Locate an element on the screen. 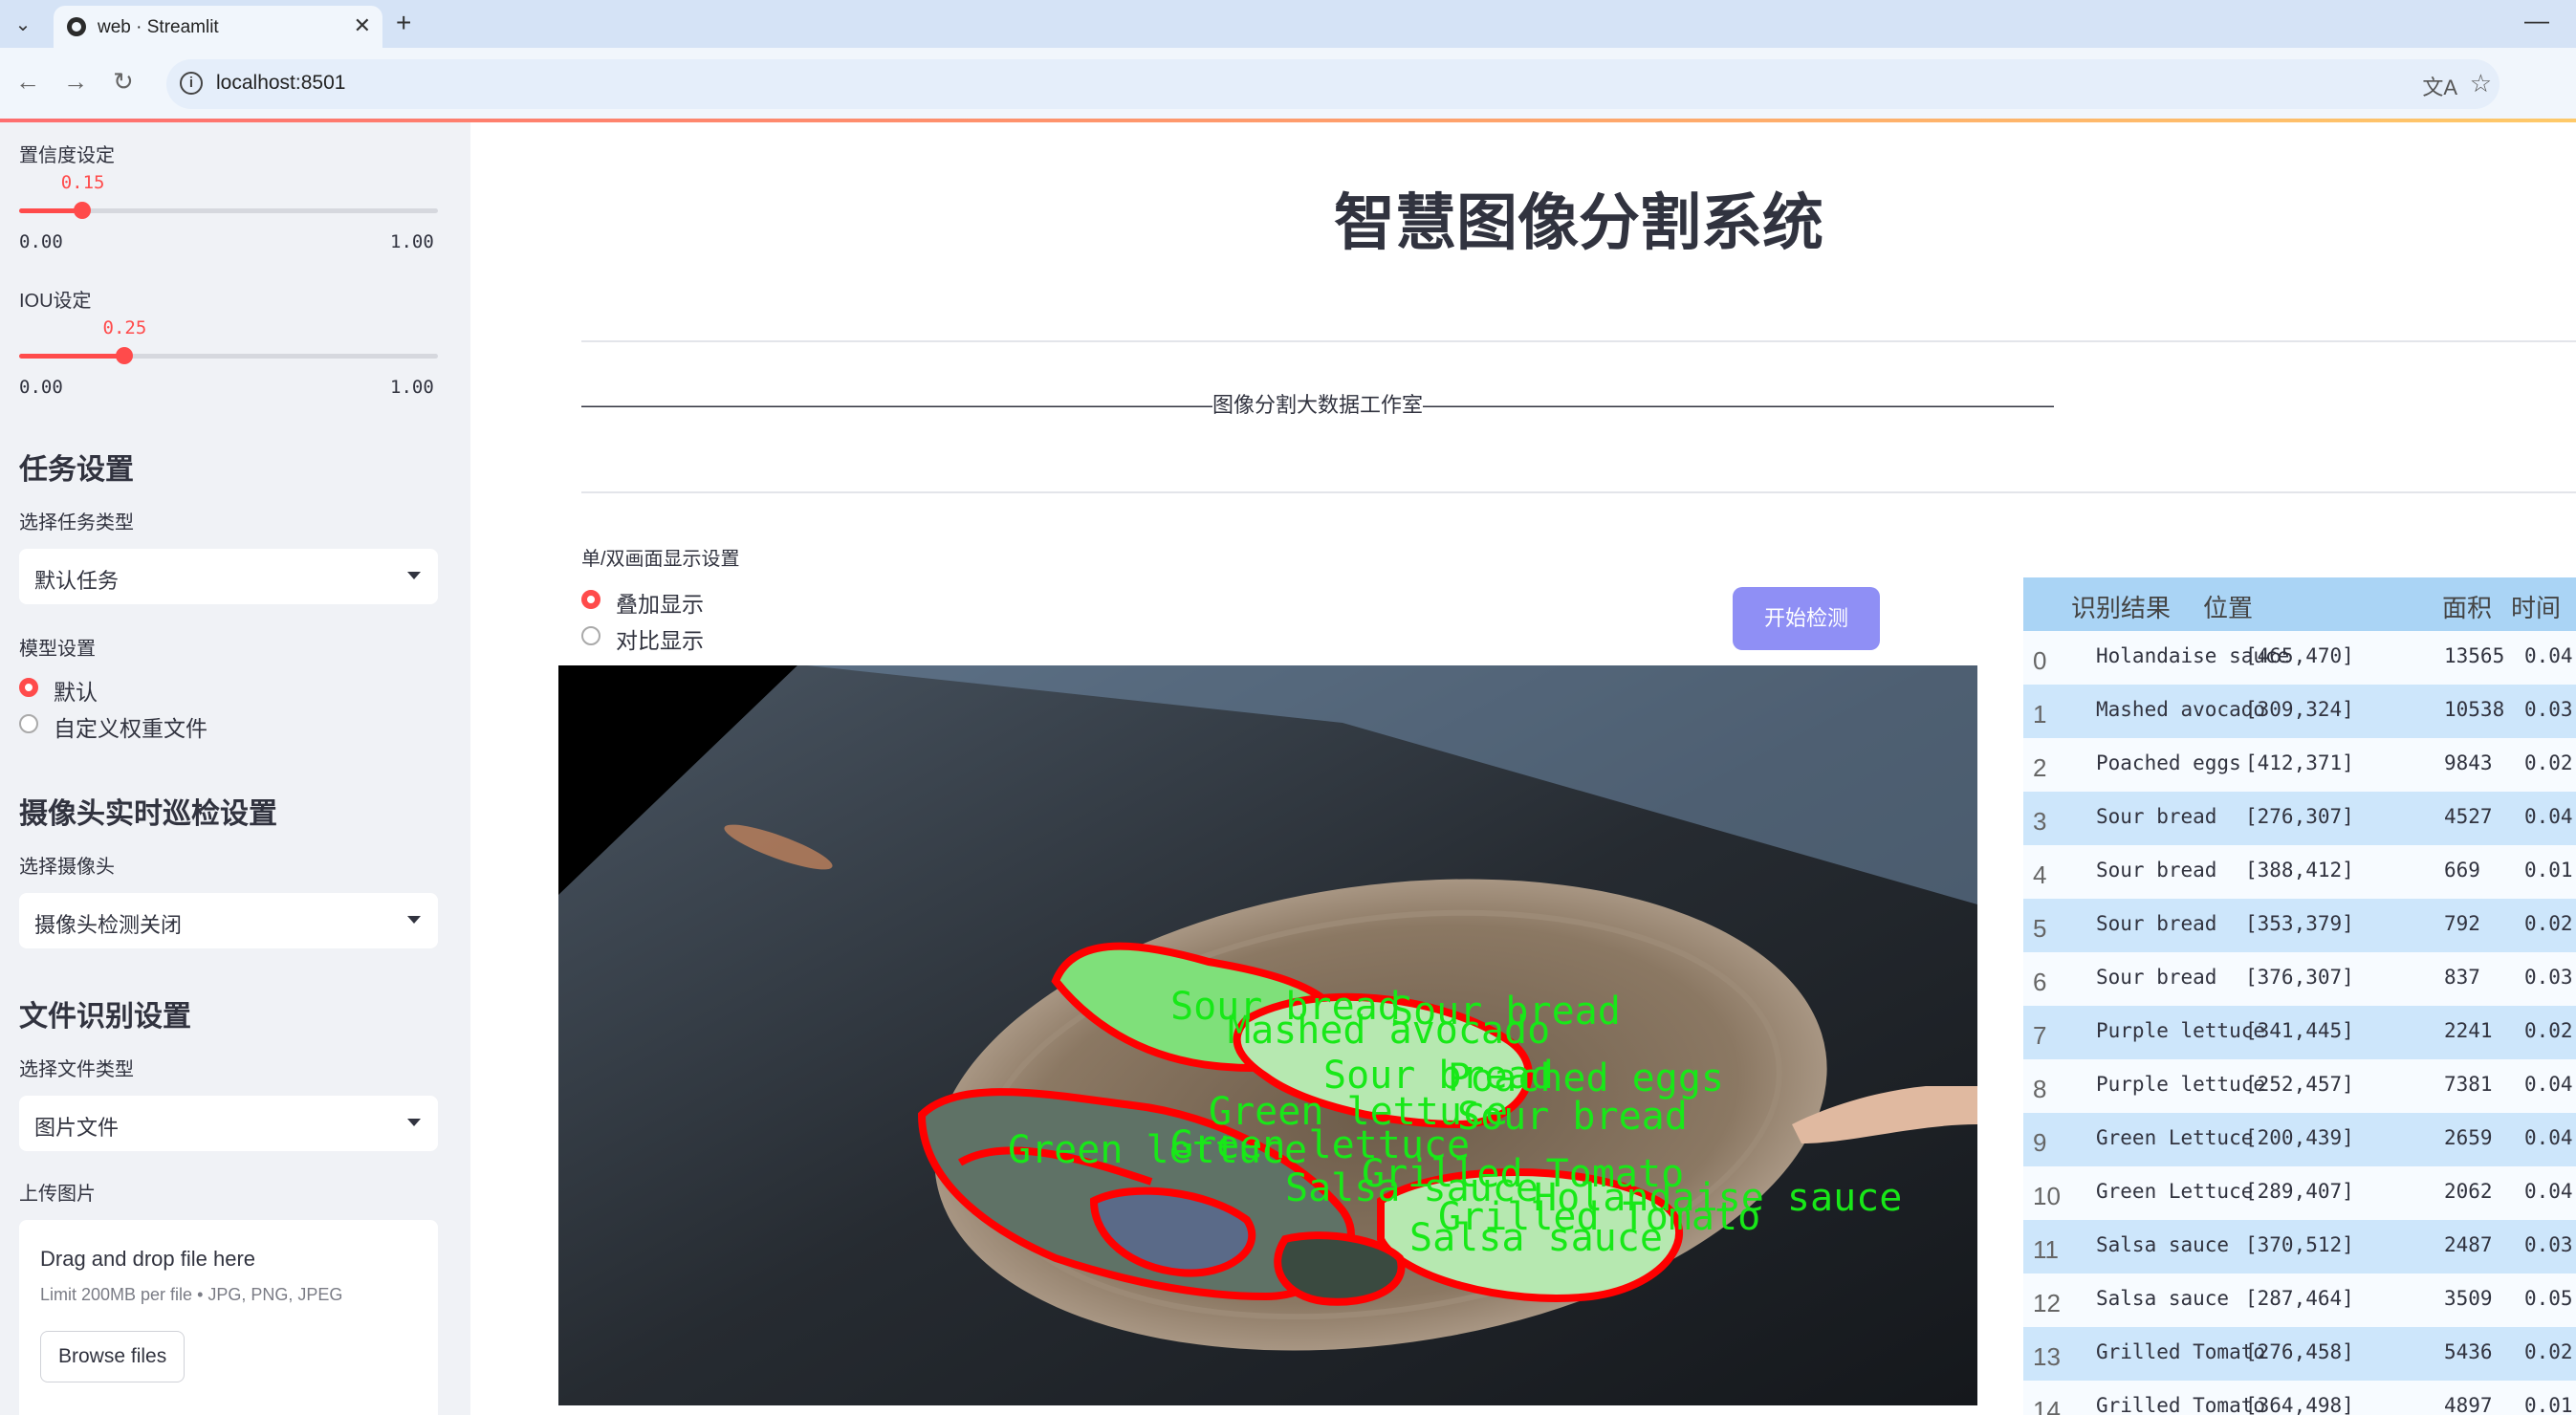  confidence-slider is located at coordinates (228, 211).